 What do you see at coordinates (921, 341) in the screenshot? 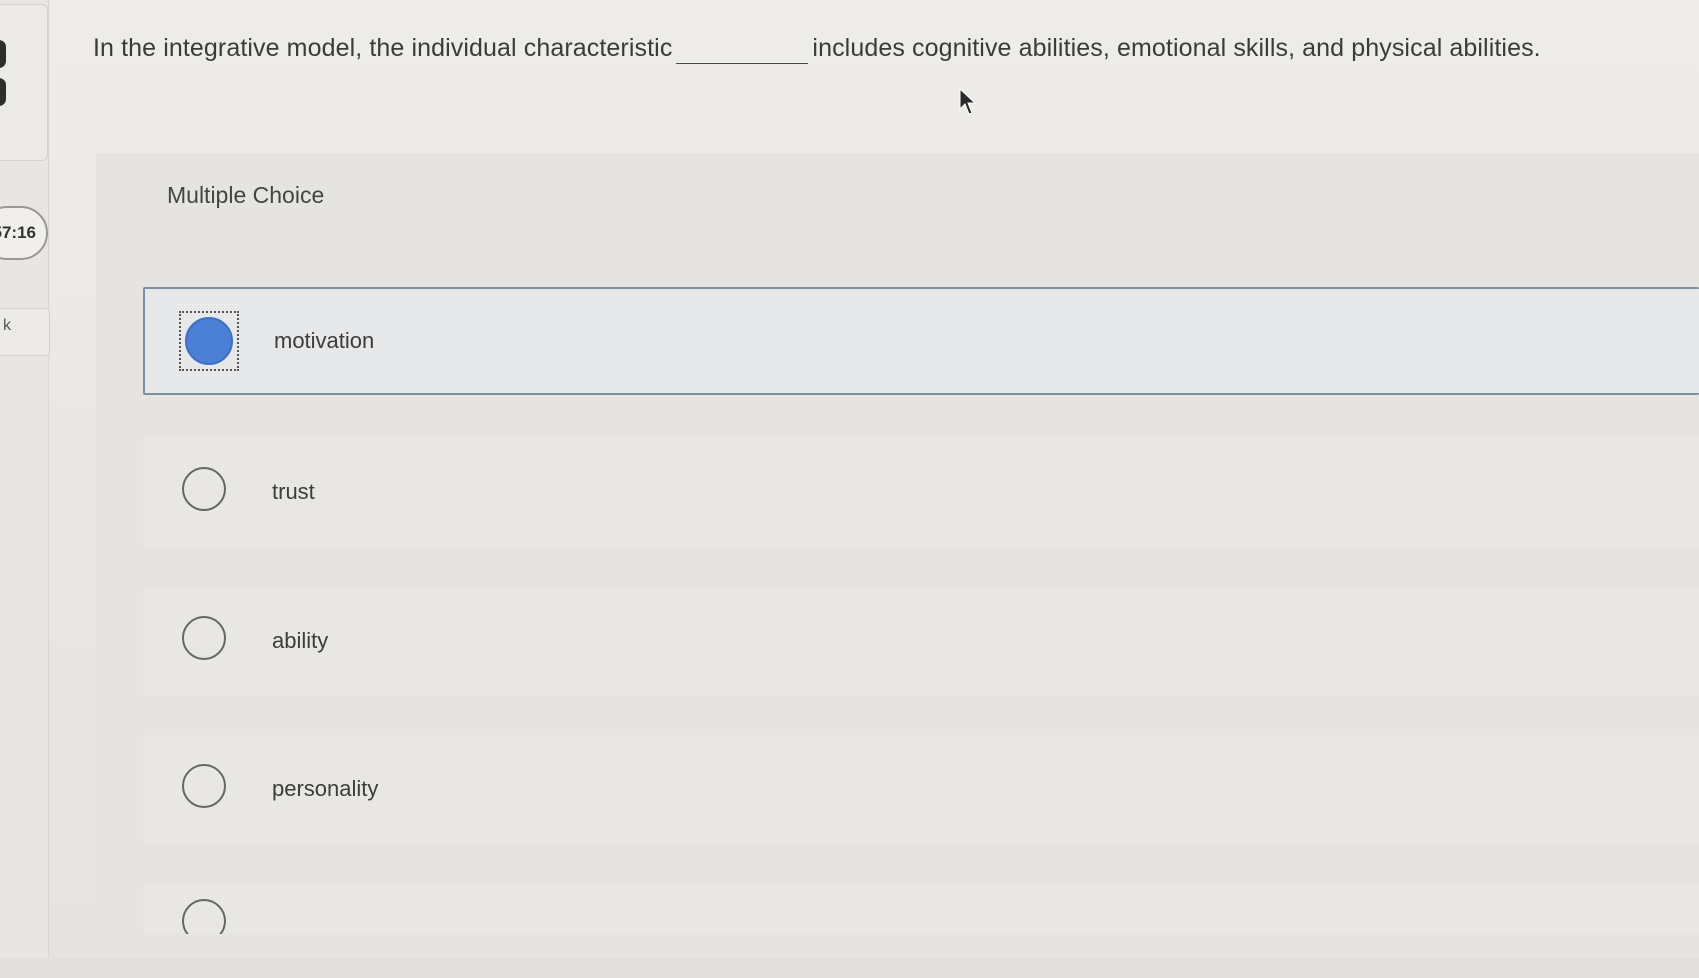
I see `option-motivation: motivation` at bounding box center [921, 341].